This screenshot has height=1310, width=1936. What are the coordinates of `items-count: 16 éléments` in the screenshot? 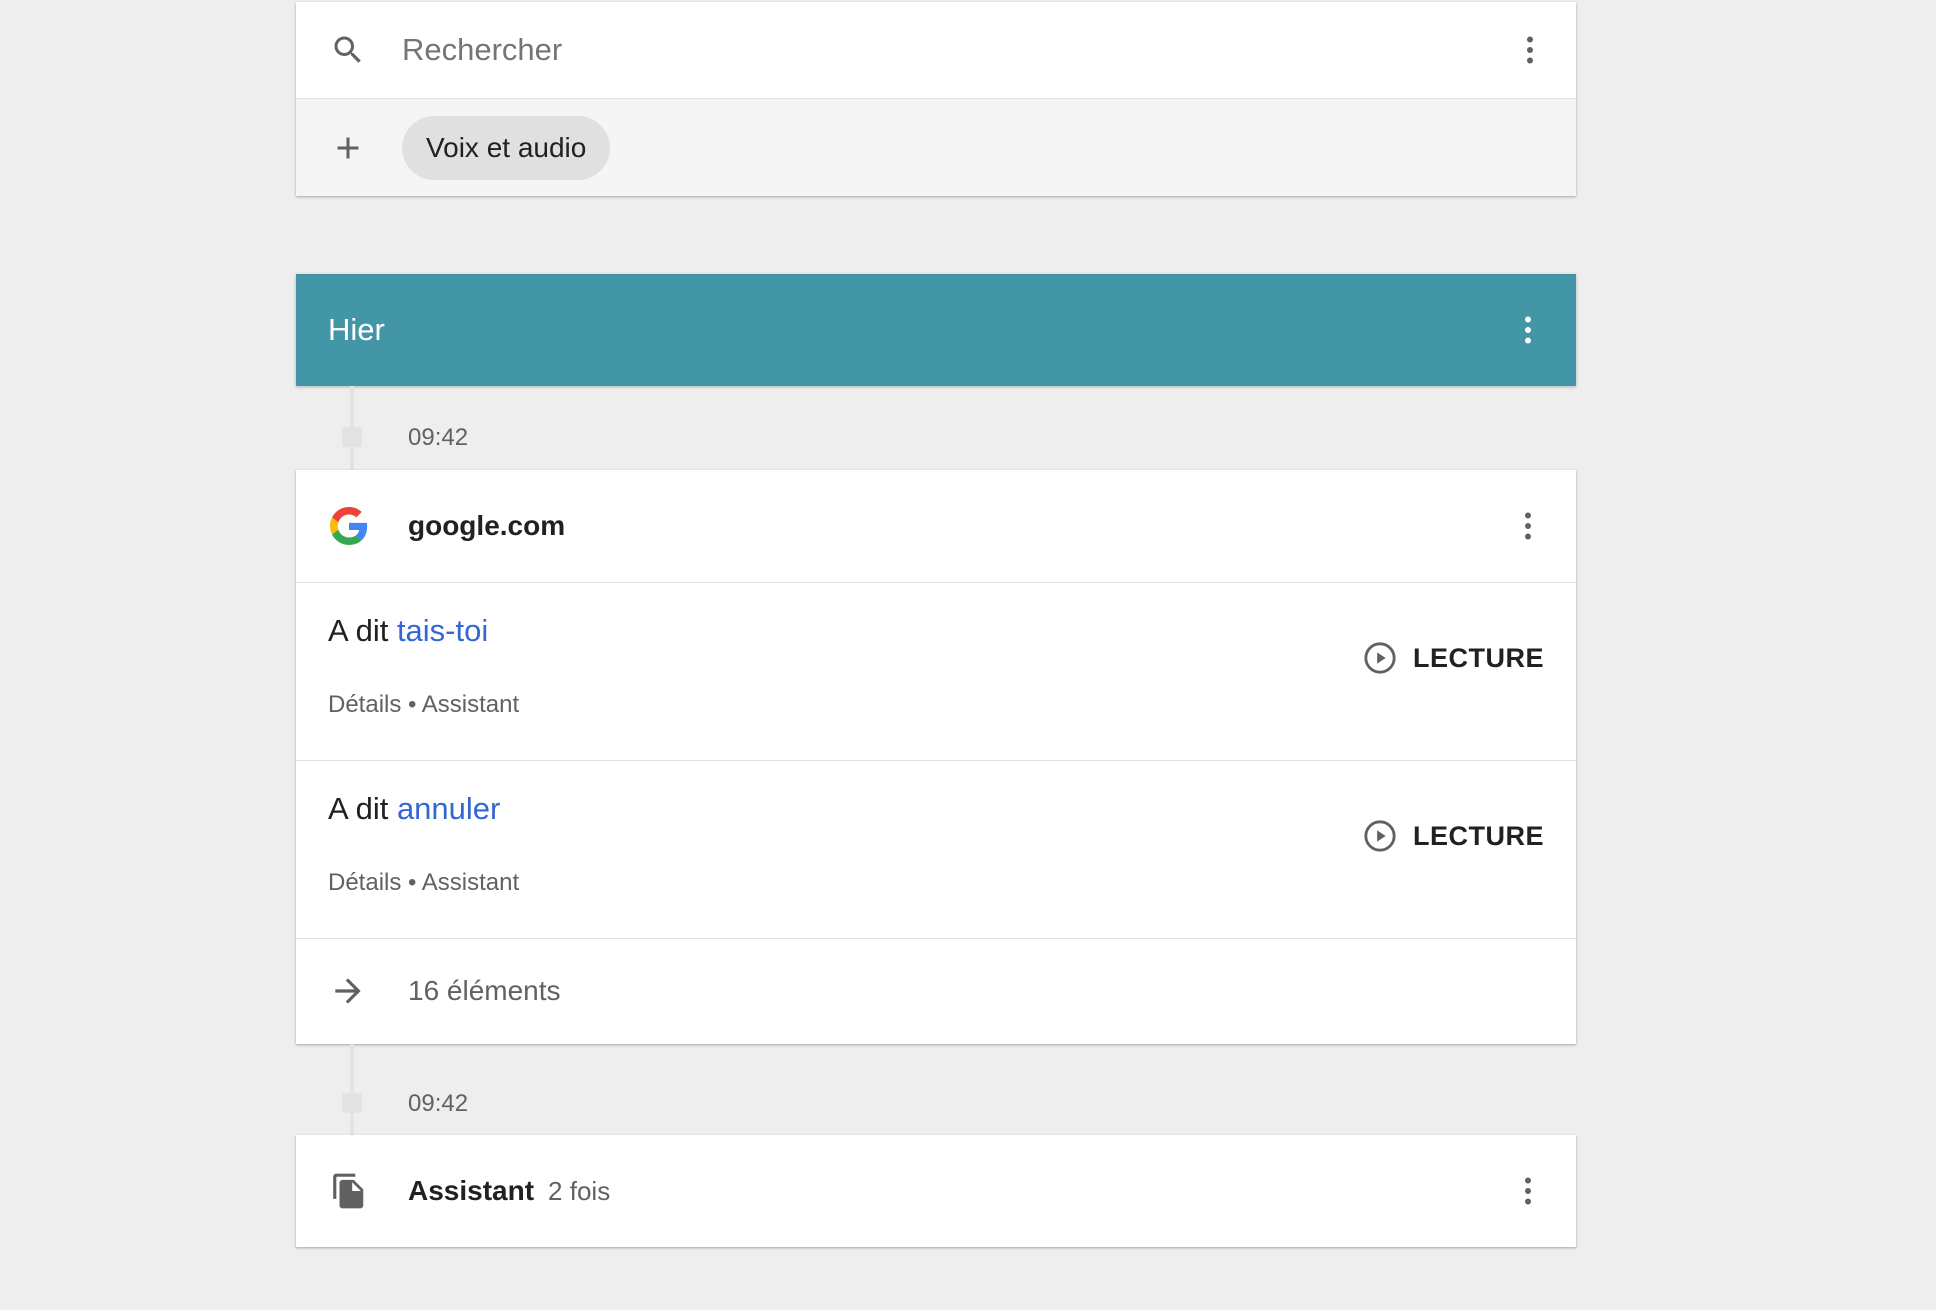 It's located at (484, 990).